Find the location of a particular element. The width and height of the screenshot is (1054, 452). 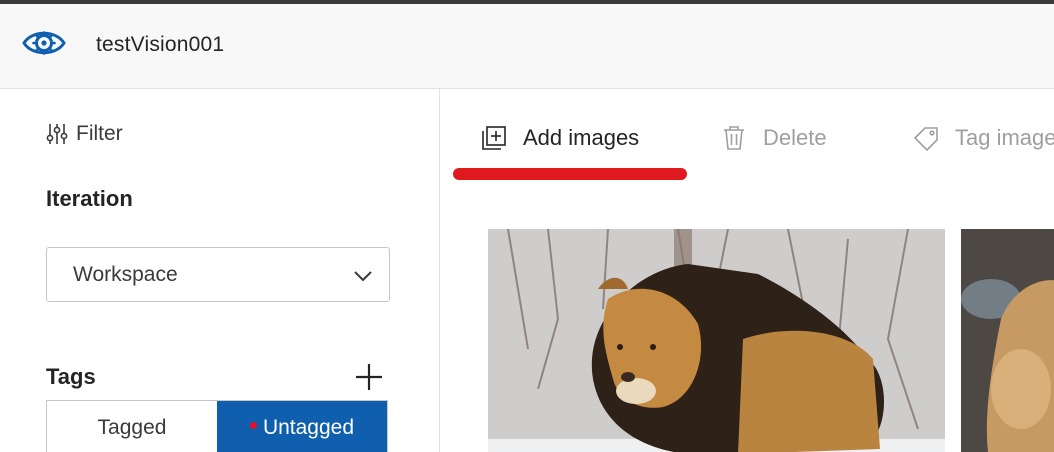

tagged-label: Tagged is located at coordinates (132, 427).